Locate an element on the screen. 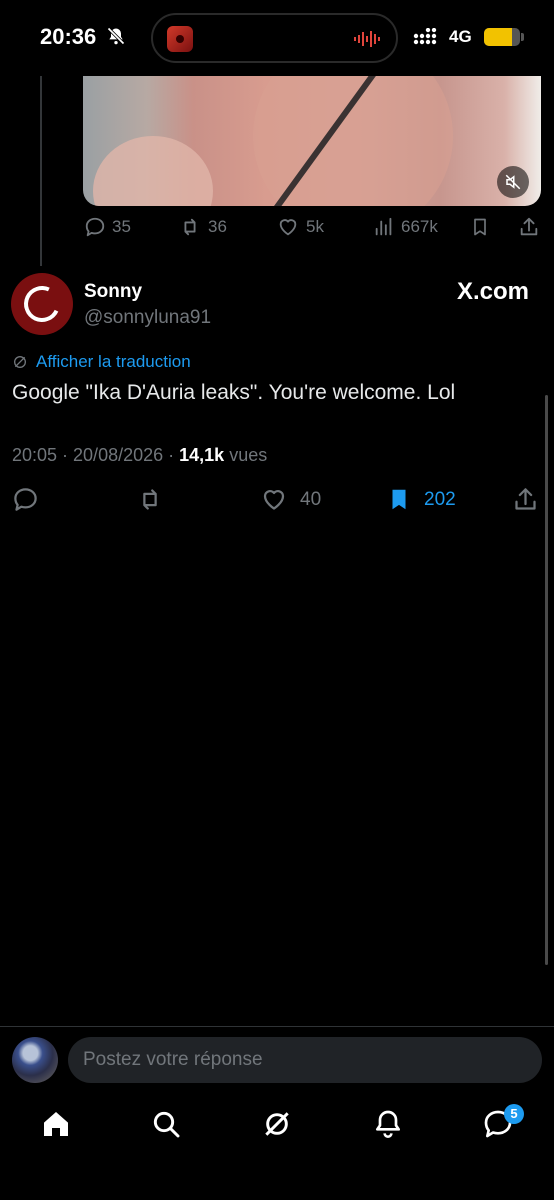  dynamic-island is located at coordinates (274, 38).